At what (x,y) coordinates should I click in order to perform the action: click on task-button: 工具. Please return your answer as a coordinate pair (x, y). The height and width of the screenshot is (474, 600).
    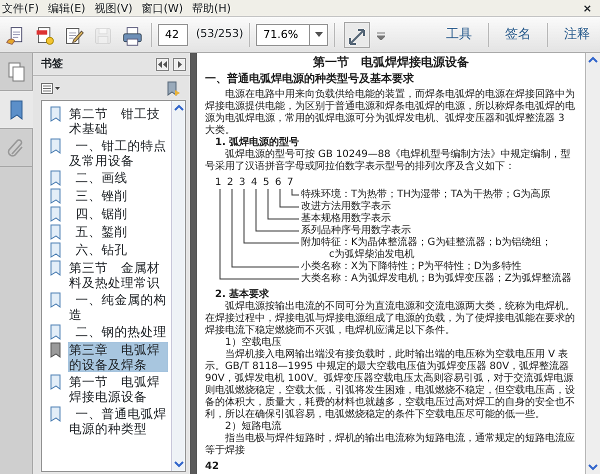
    Looking at the image, I should click on (459, 34).